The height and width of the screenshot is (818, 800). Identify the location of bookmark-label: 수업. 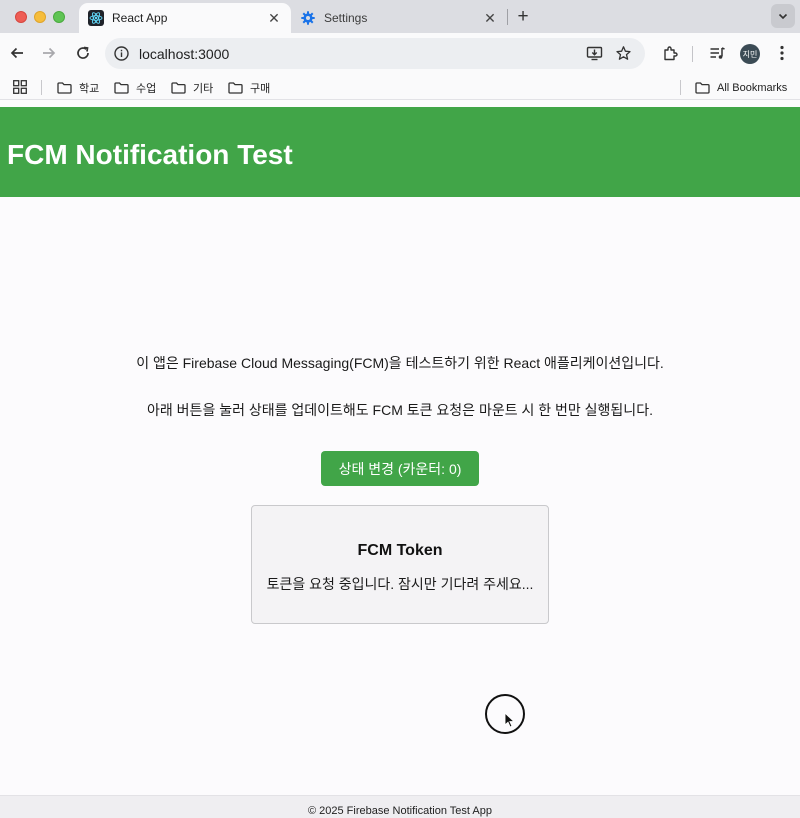
(146, 88).